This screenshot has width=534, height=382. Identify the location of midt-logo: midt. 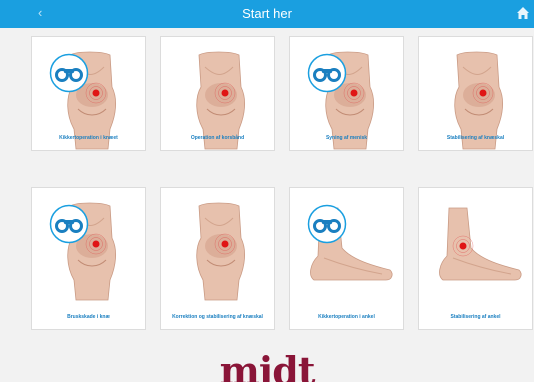
(267, 367).